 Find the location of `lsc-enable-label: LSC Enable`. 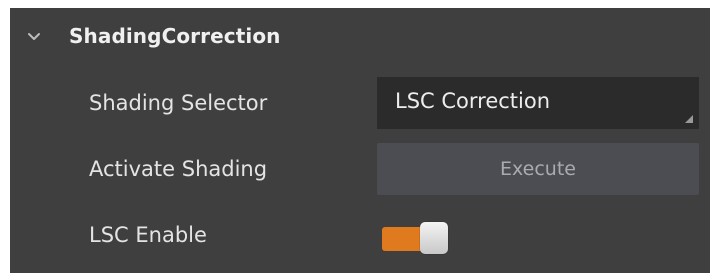

lsc-enable-label: LSC Enable is located at coordinates (148, 235).